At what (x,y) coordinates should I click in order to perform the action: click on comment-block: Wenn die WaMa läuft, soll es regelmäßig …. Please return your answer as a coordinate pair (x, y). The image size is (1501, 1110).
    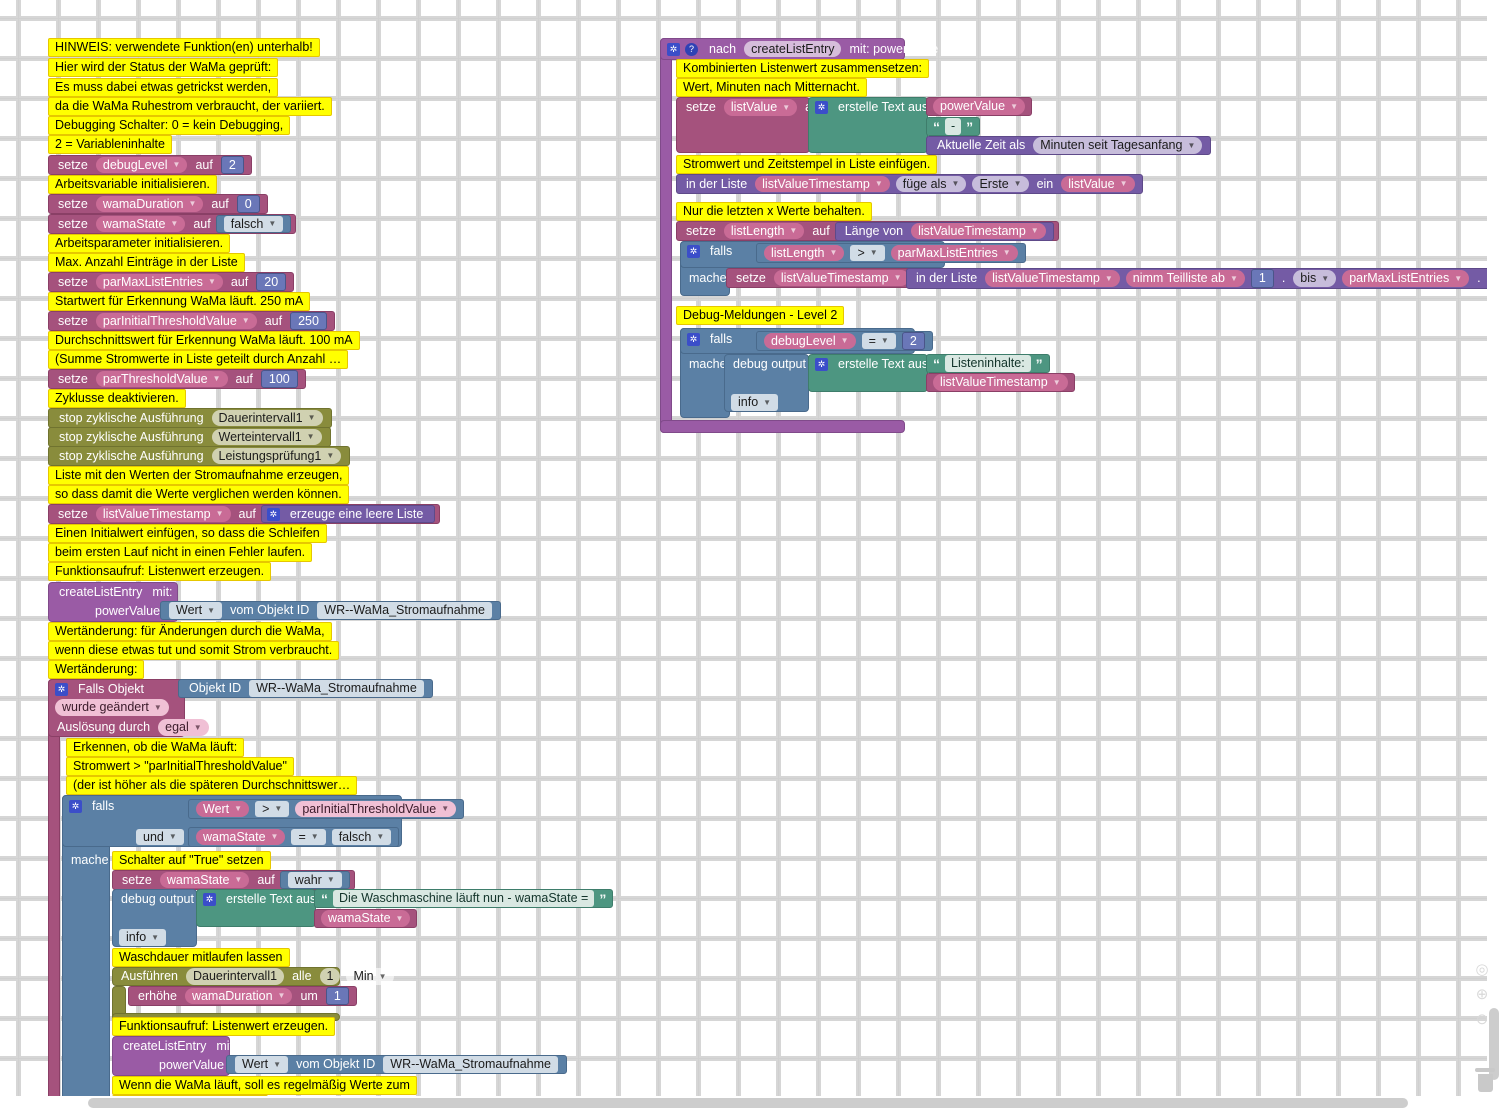
    Looking at the image, I should click on (264, 1085).